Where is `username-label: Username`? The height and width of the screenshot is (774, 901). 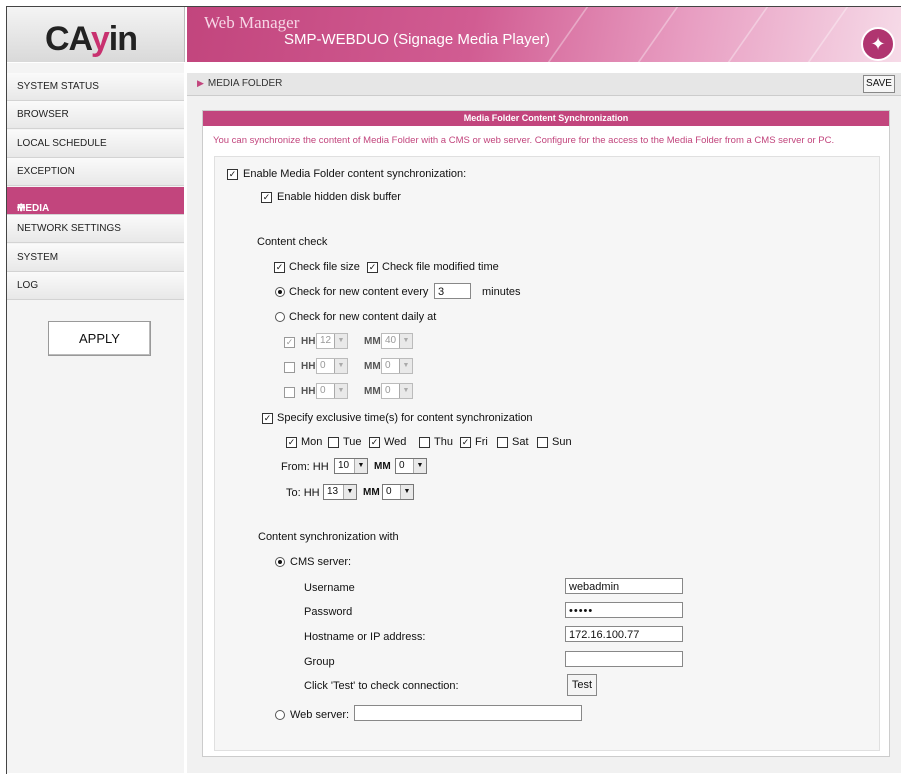
username-label: Username is located at coordinates (329, 588).